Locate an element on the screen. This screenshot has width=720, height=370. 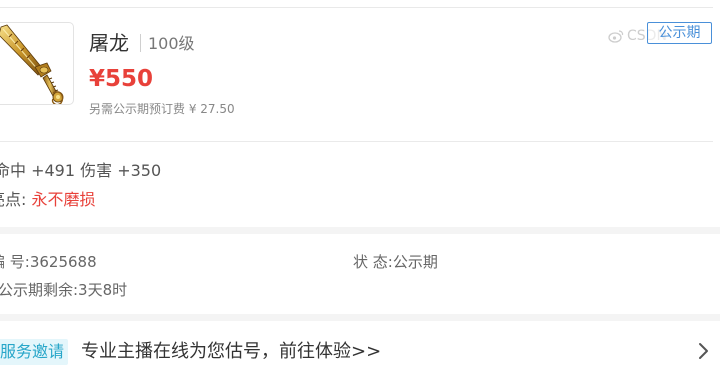
highlight-label: 亮点: is located at coordinates (13, 199).